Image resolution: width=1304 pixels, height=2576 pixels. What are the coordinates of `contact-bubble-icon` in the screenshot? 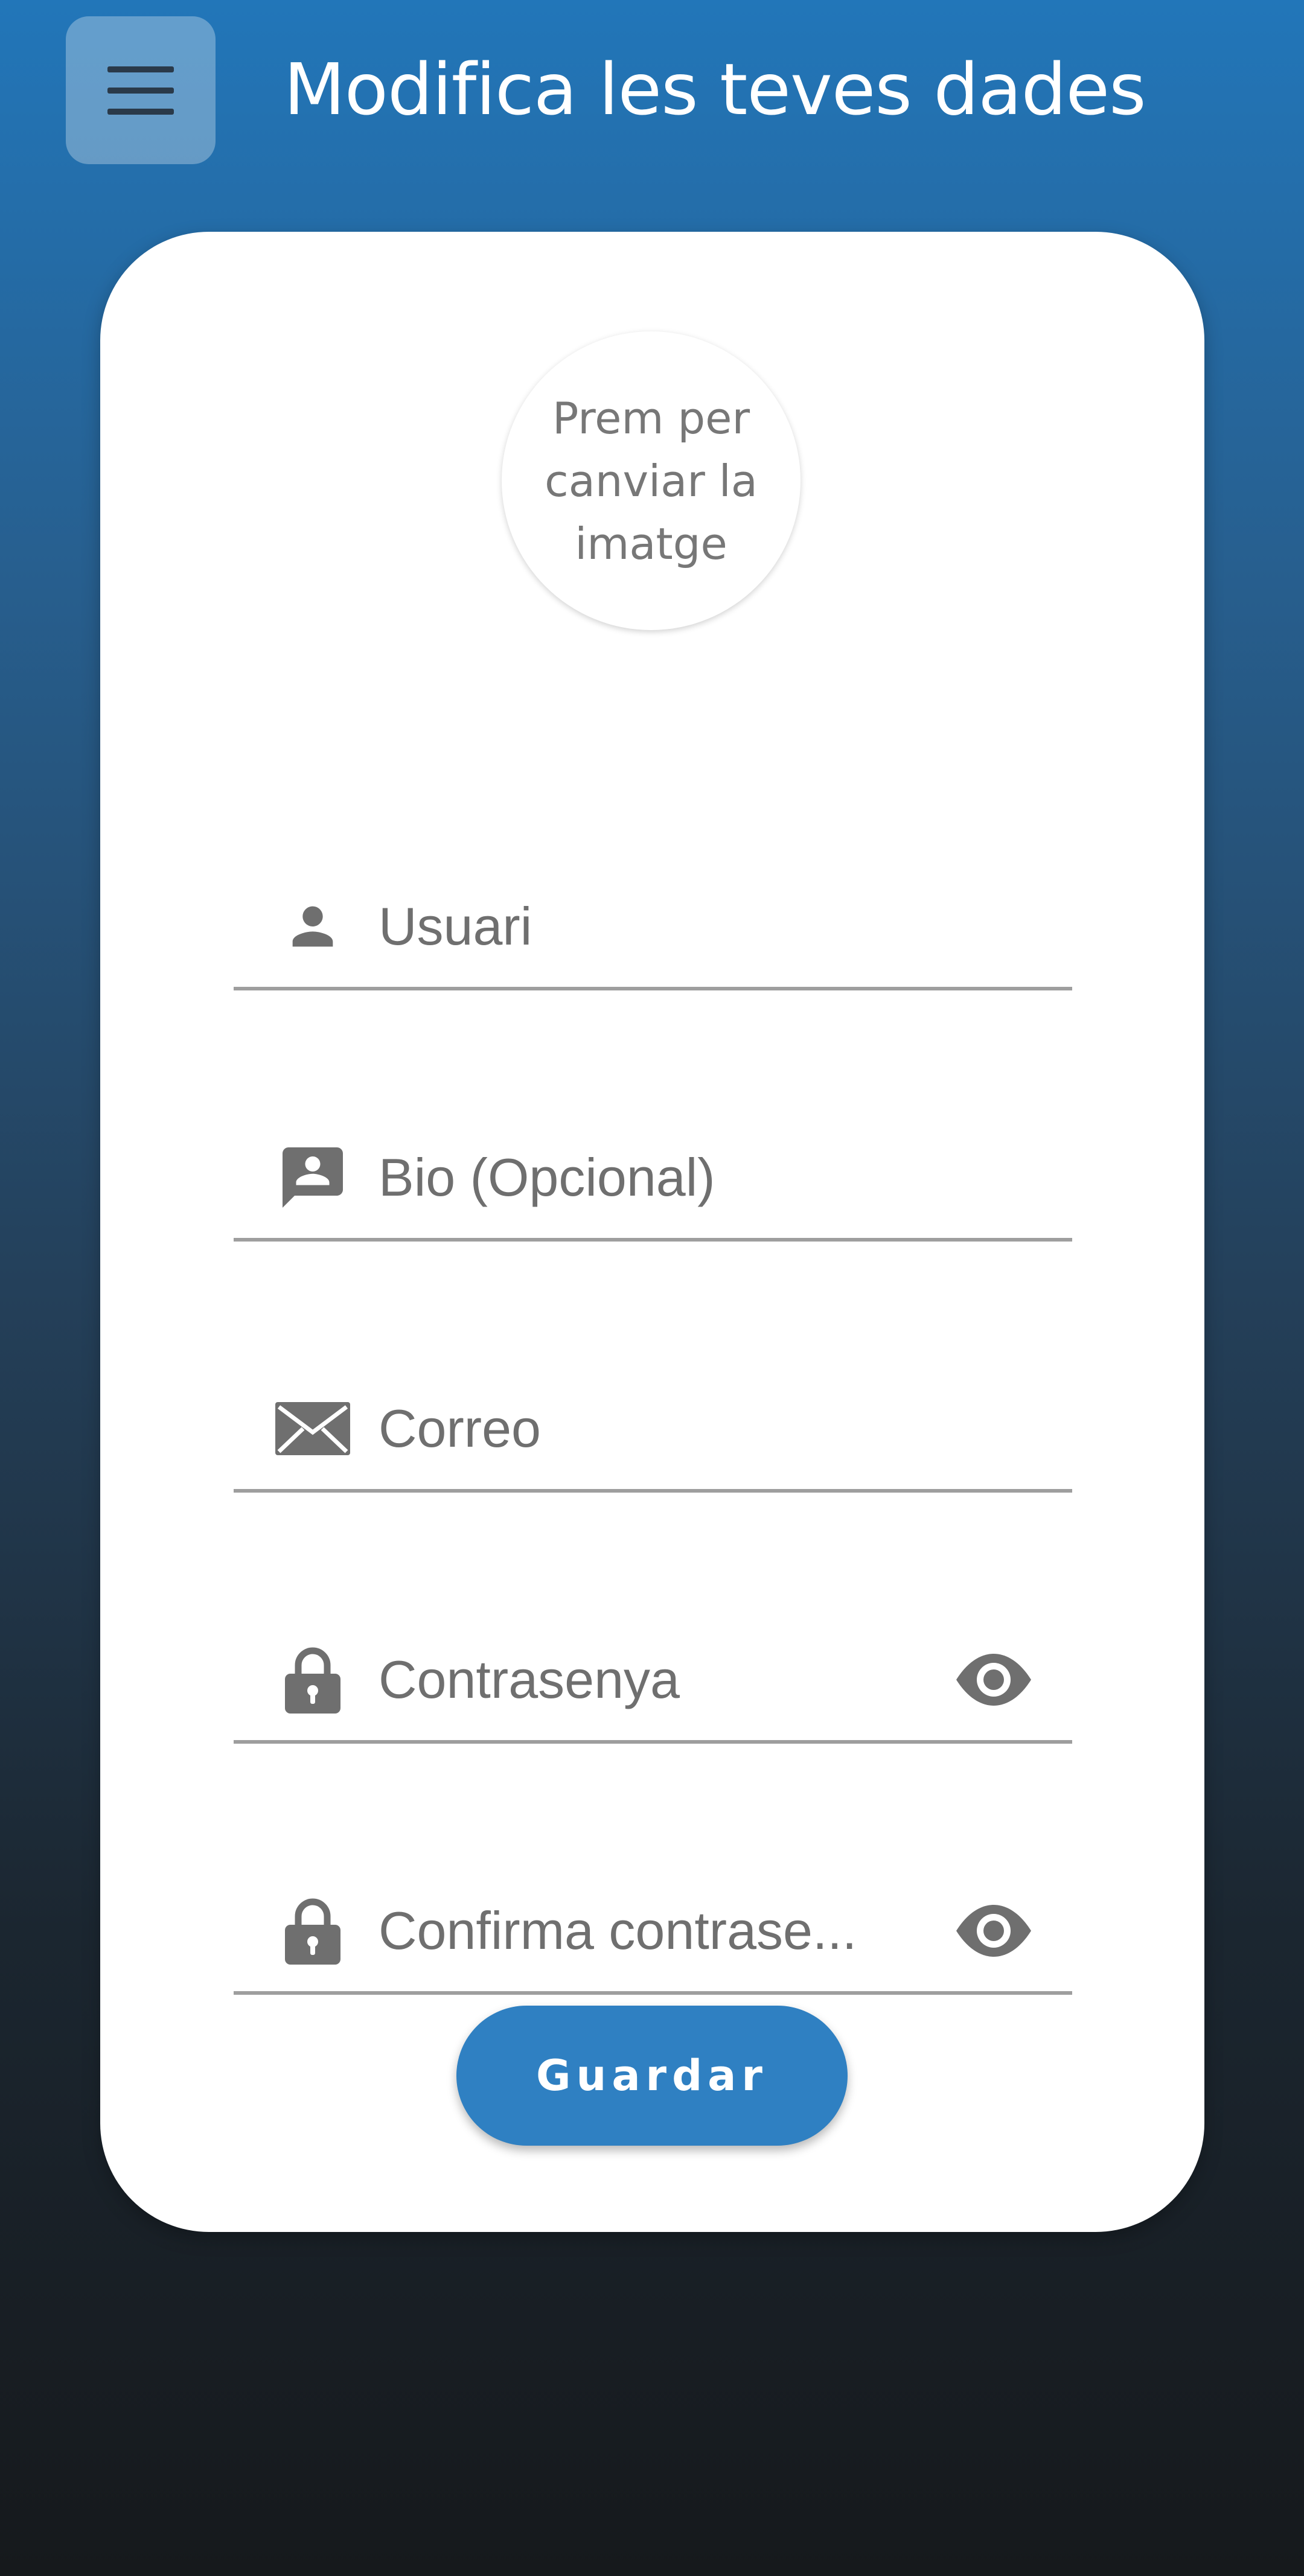 It's located at (313, 1177).